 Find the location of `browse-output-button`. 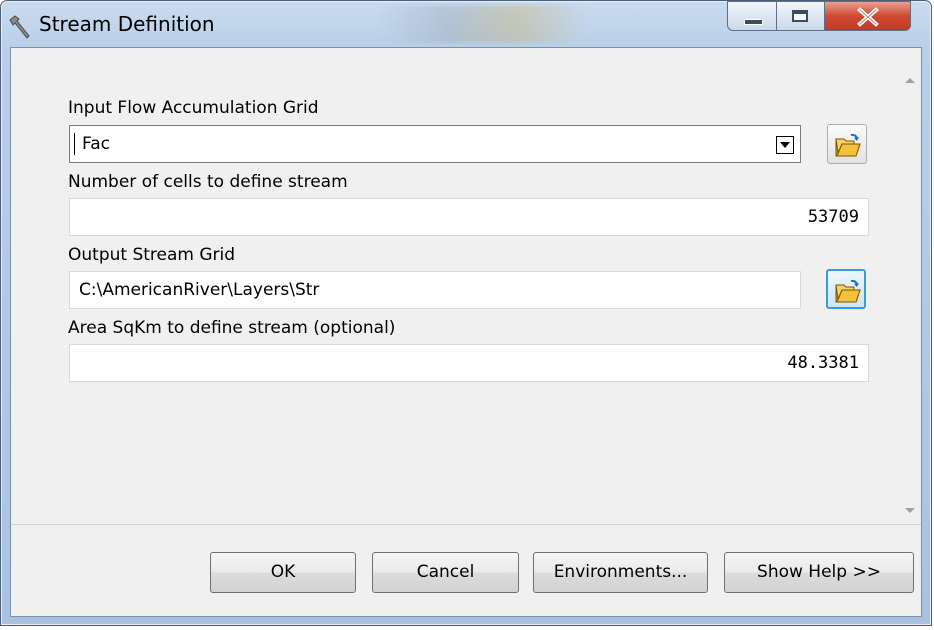

browse-output-button is located at coordinates (846, 289).